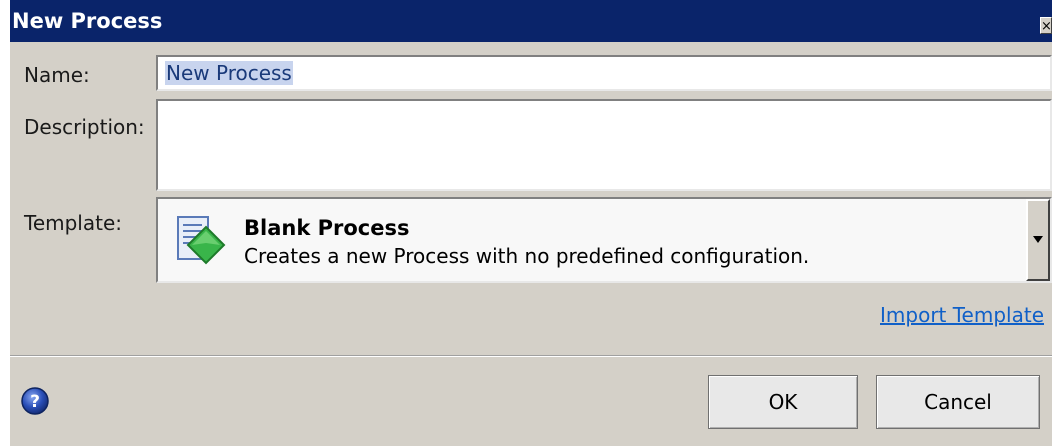 This screenshot has height=446, width=1052. I want to click on title-bar: New Process ×, so click(531, 21).